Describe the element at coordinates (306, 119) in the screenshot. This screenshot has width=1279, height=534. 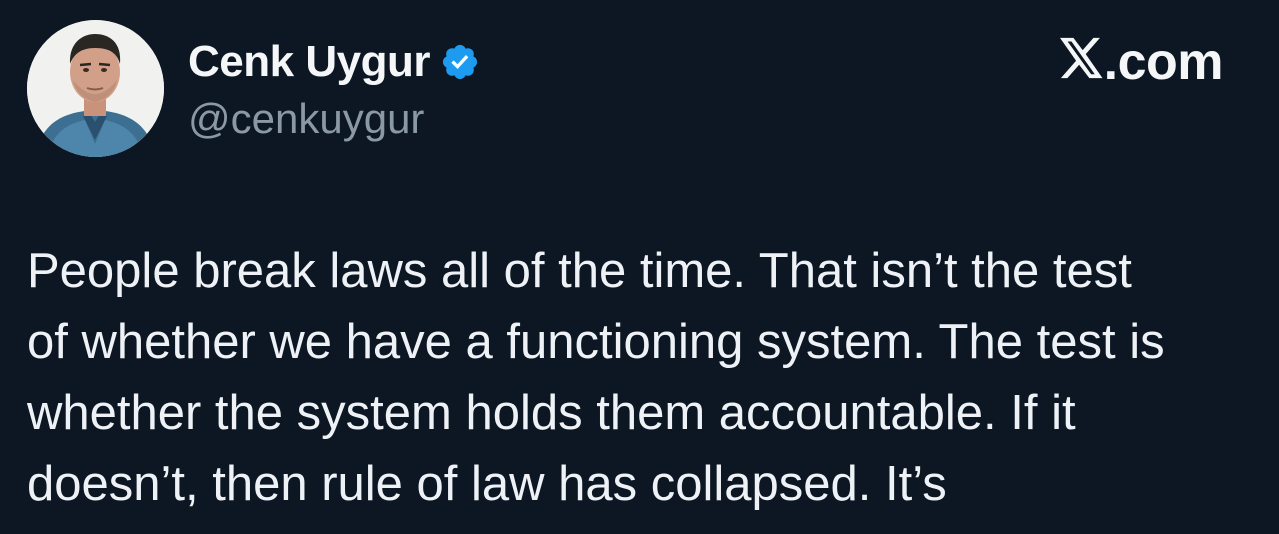
I see `author-handle: @cenkuygur` at that location.